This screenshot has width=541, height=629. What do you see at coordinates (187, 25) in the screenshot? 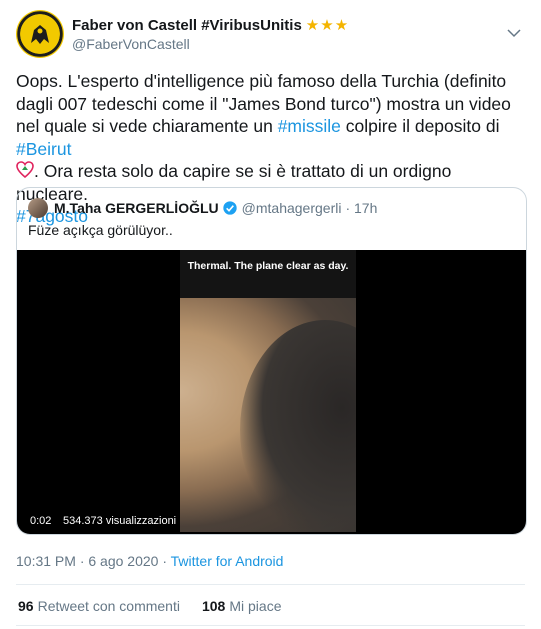
I see `display-name: Faber von Castell #ViribusUnitis` at bounding box center [187, 25].